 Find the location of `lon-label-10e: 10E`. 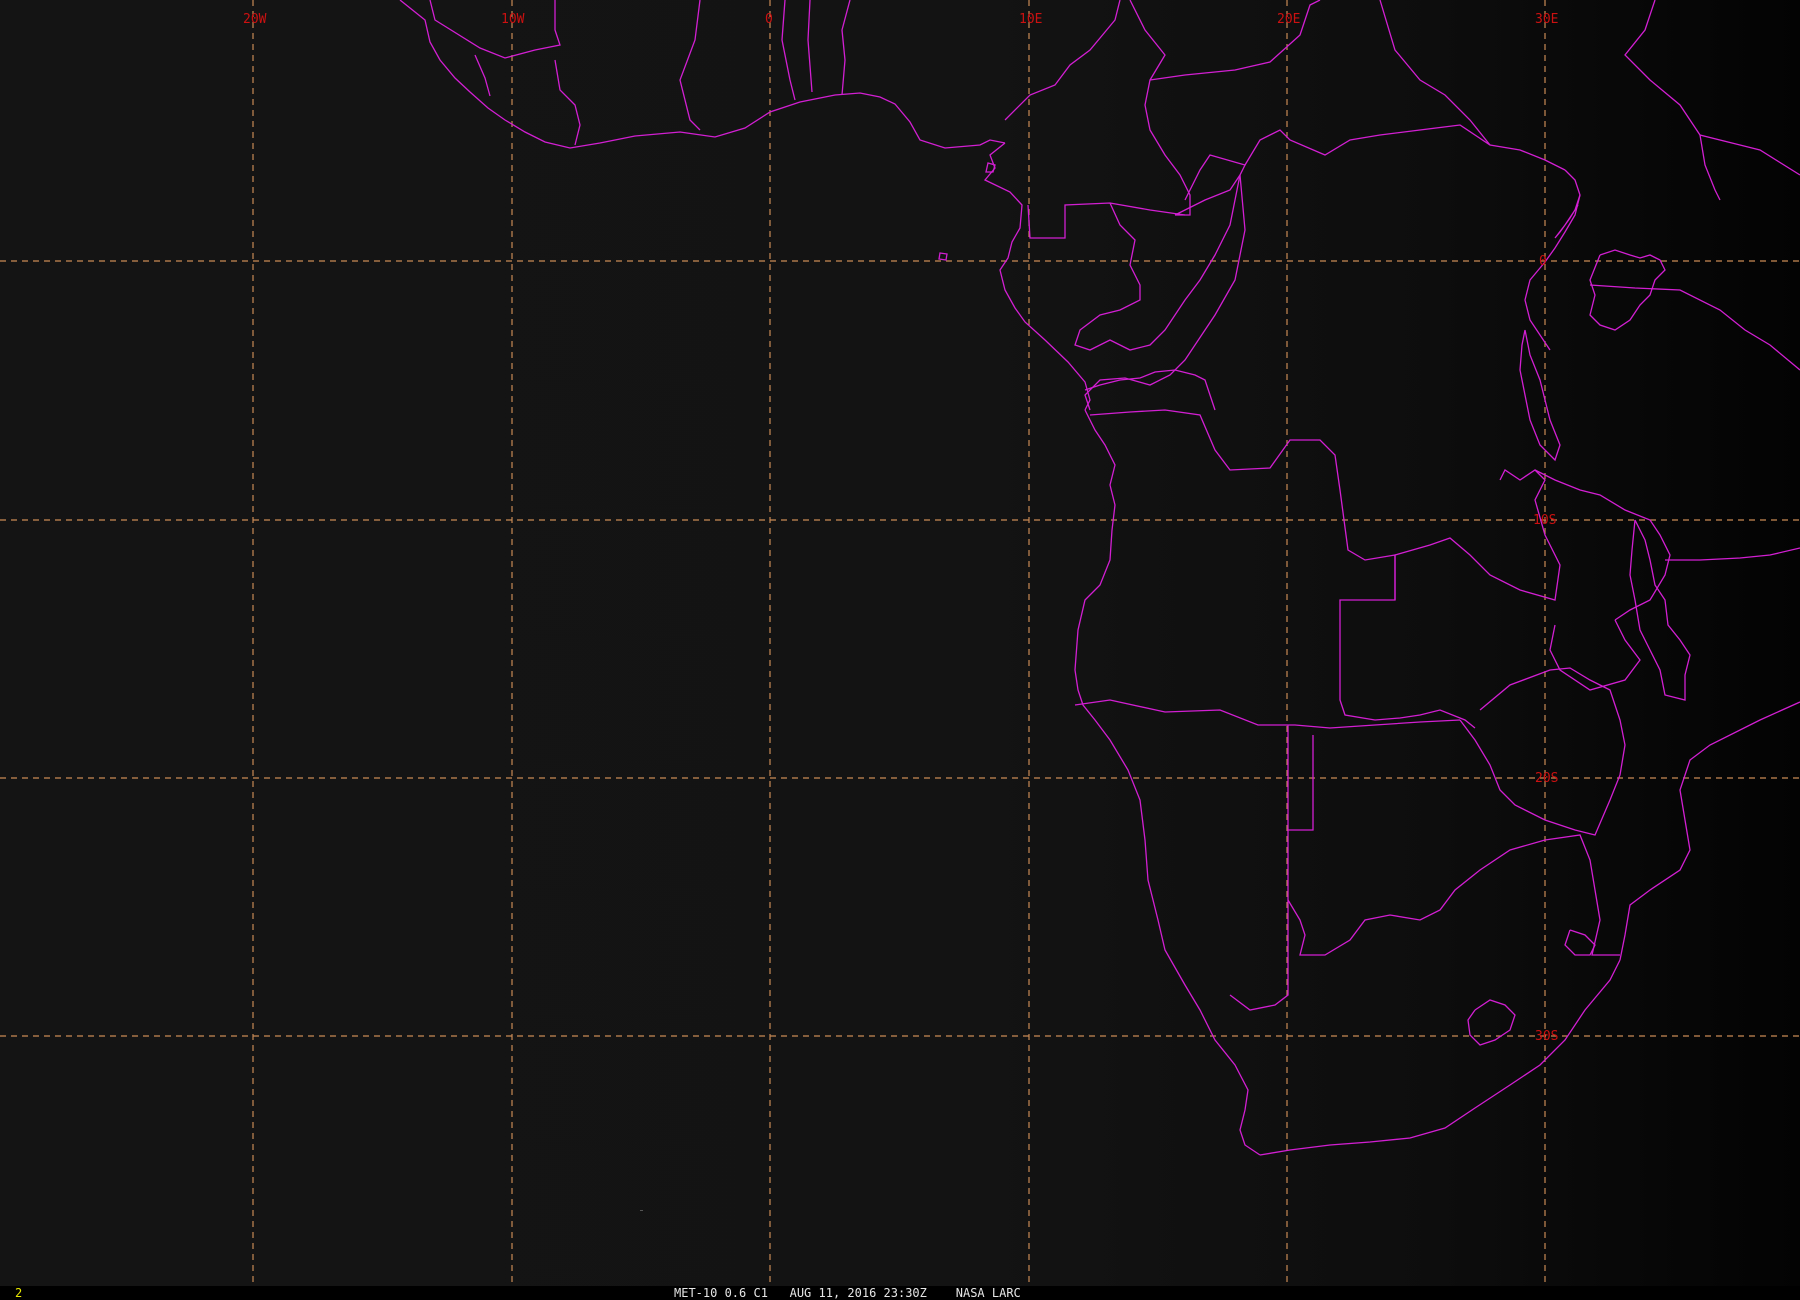

lon-label-10e: 10E is located at coordinates (1030, 19).